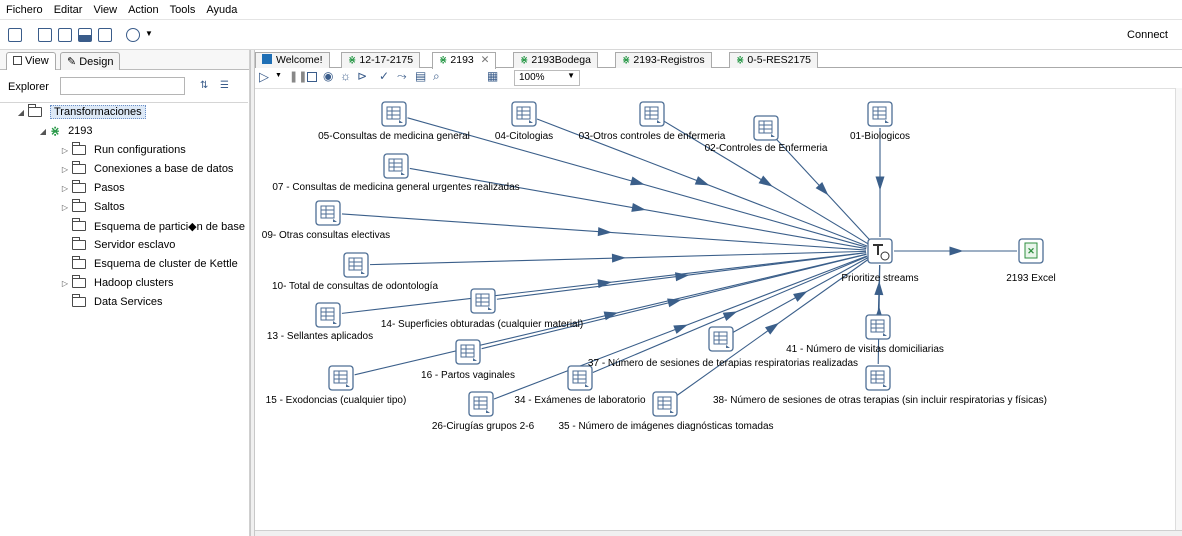  What do you see at coordinates (117, 302) in the screenshot?
I see `tree-item-data-services: Data Services` at bounding box center [117, 302].